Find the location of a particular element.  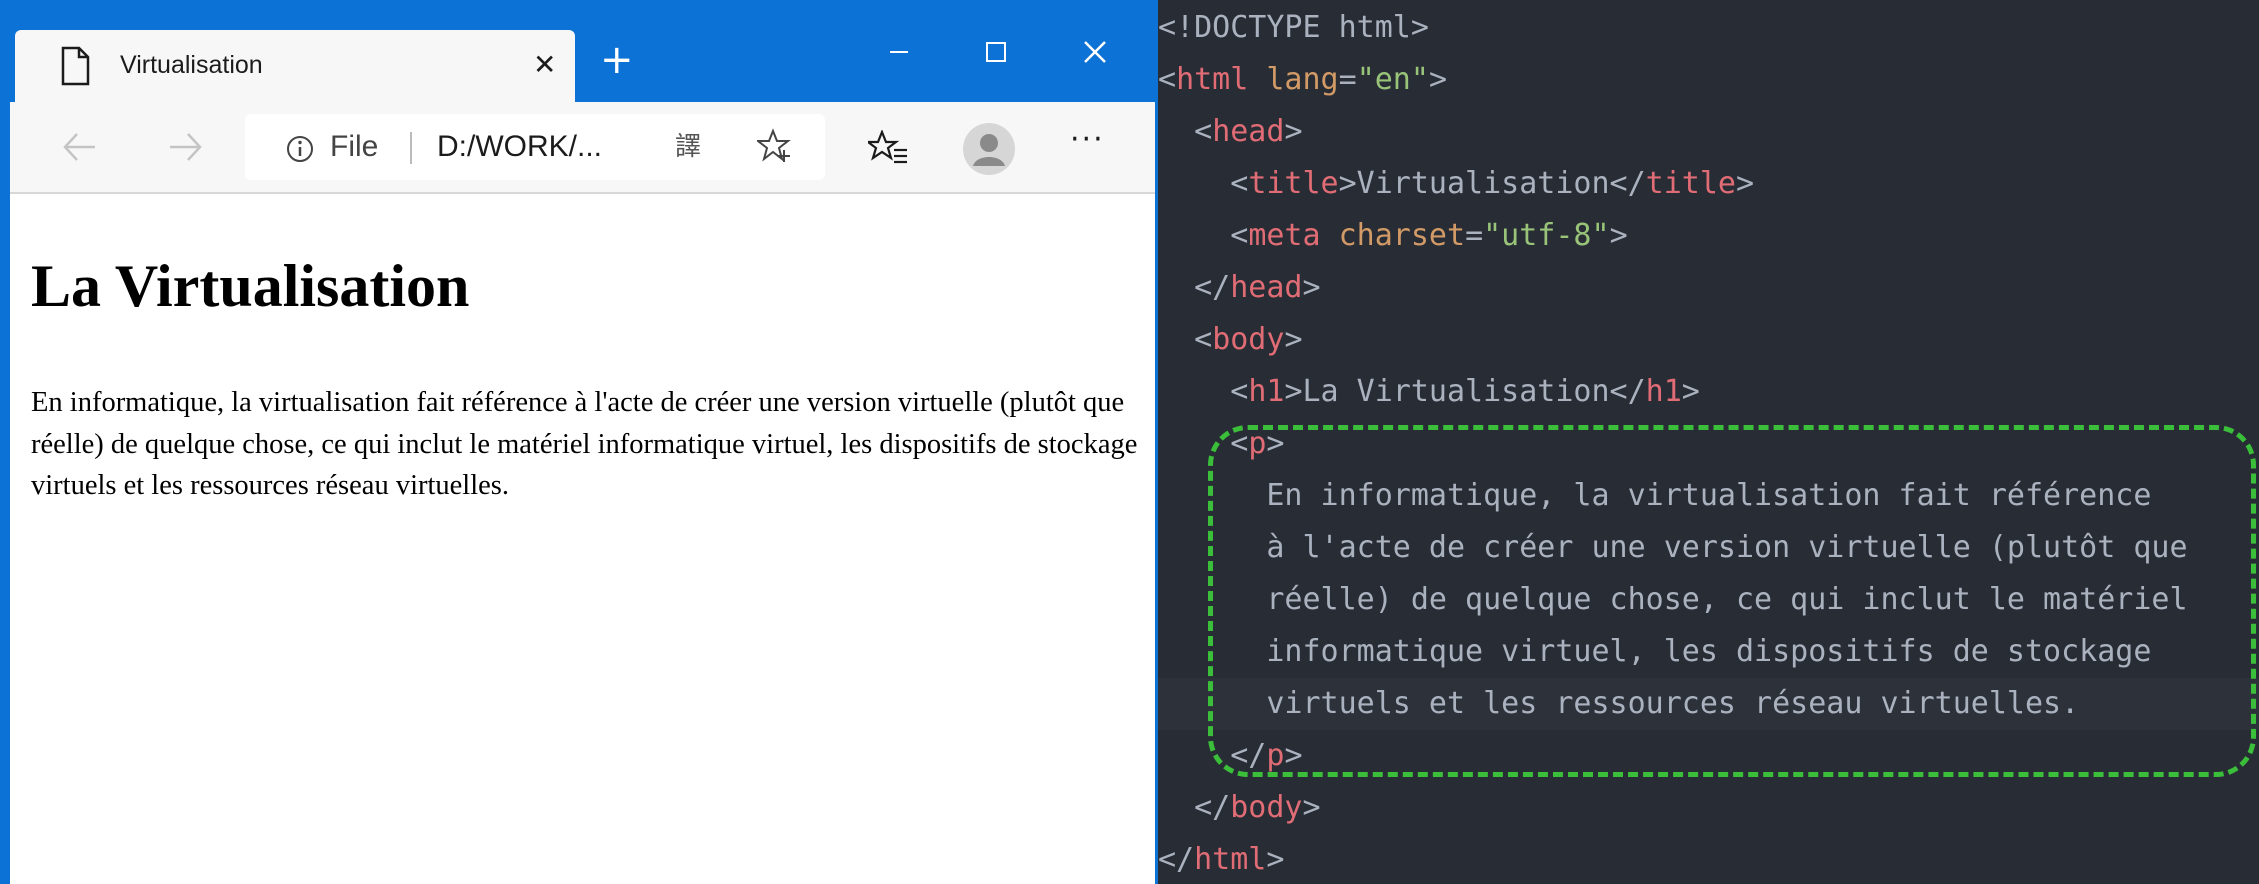

browser-toolbar: File D:/WORK/... 譯 ··· is located at coordinates (582, 148).